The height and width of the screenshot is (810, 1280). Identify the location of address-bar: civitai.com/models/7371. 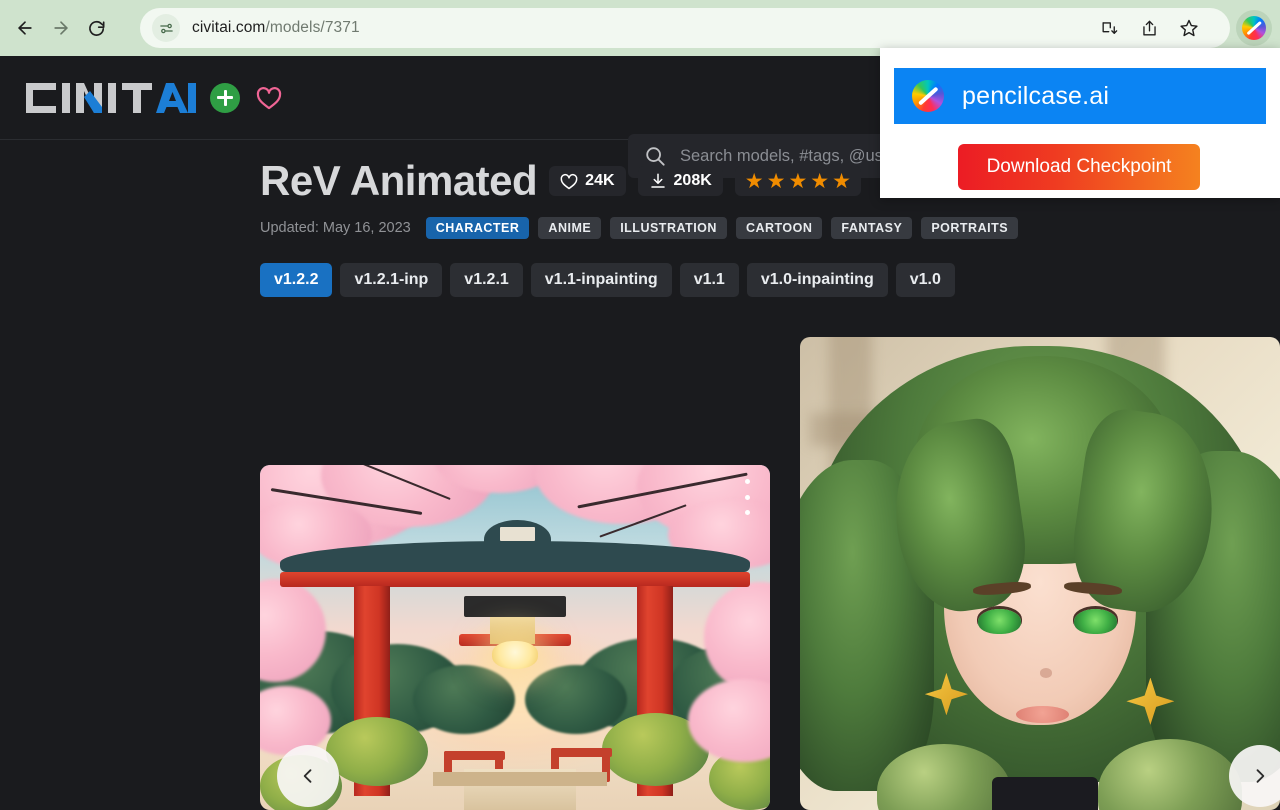
(685, 28).